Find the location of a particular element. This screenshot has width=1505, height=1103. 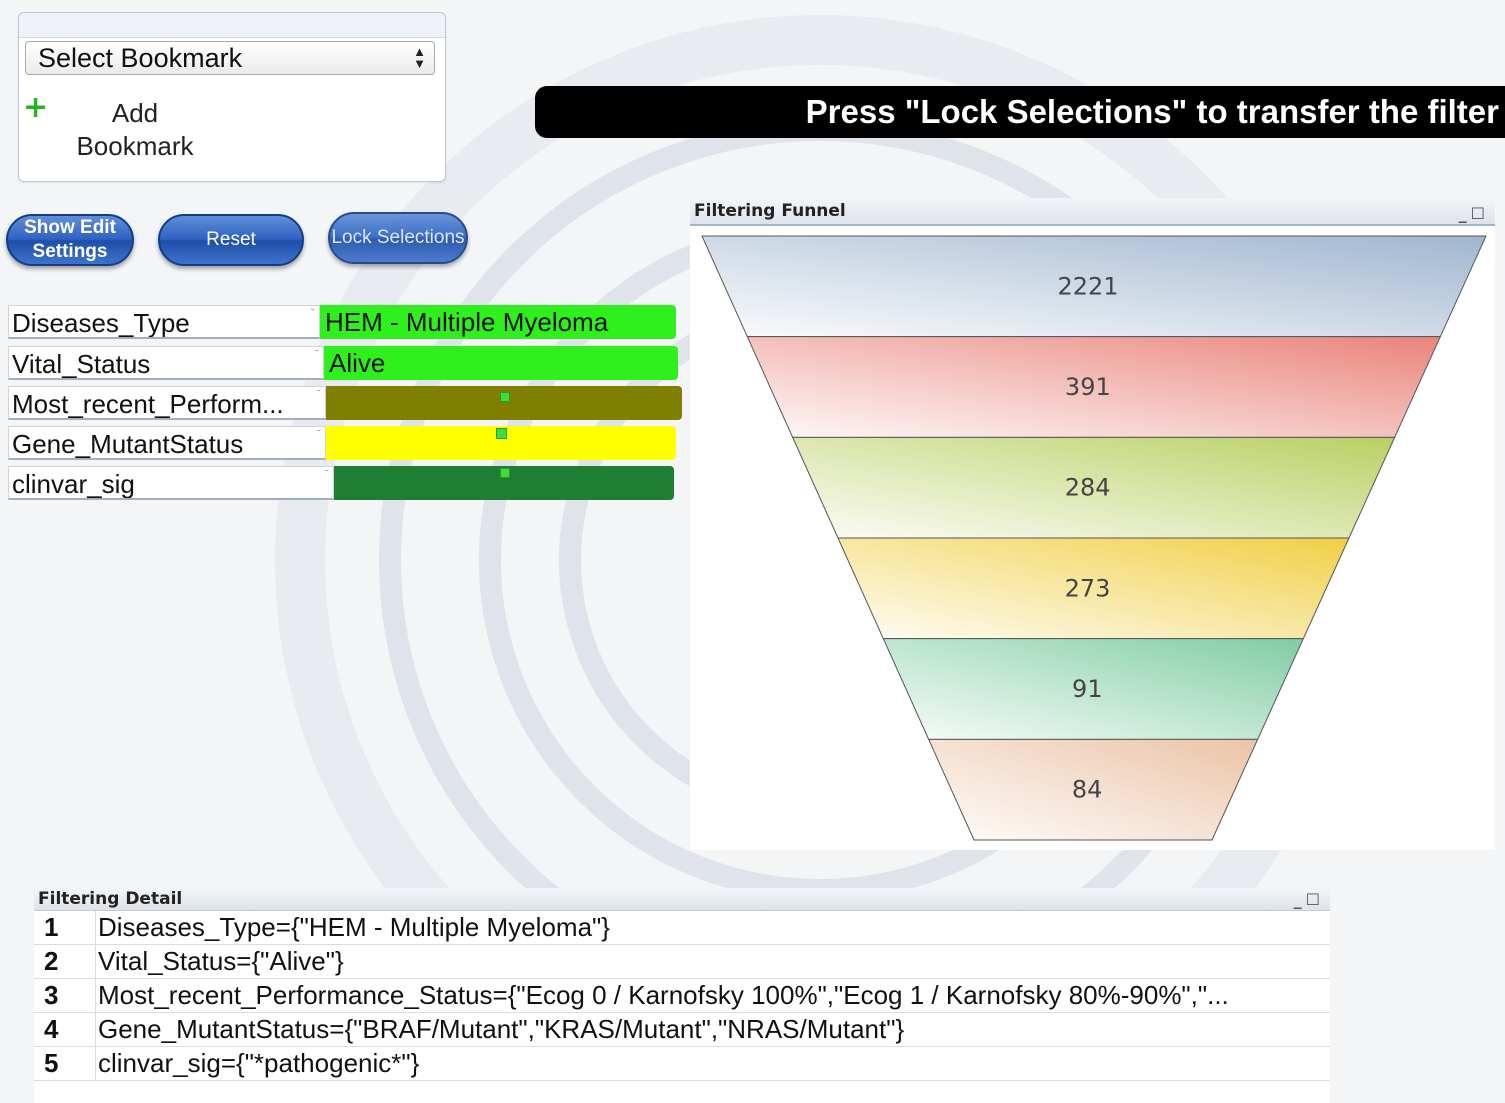

funnel-value-label: 391 is located at coordinates (1088, 387).